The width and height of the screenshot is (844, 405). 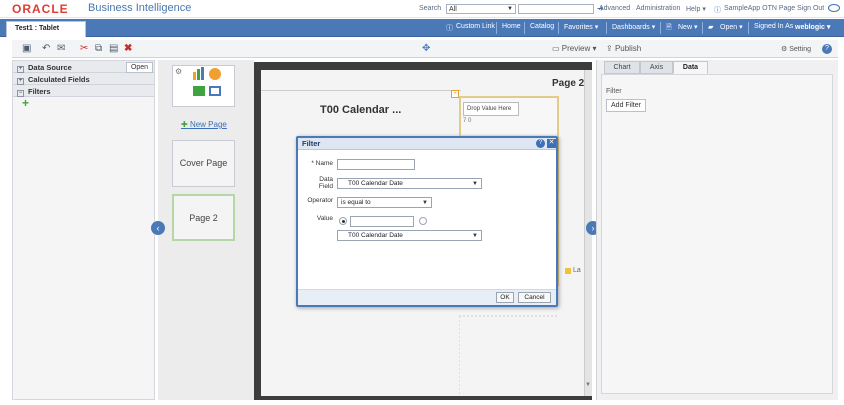 What do you see at coordinates (534, 297) in the screenshot?
I see `cancel-button: Cancel` at bounding box center [534, 297].